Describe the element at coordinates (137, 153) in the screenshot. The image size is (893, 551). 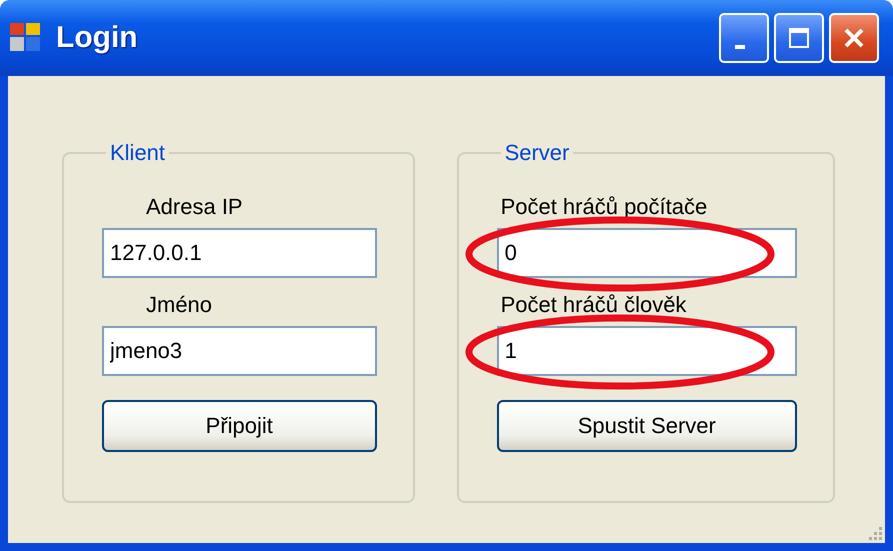
I see `group-title: Klient` at that location.